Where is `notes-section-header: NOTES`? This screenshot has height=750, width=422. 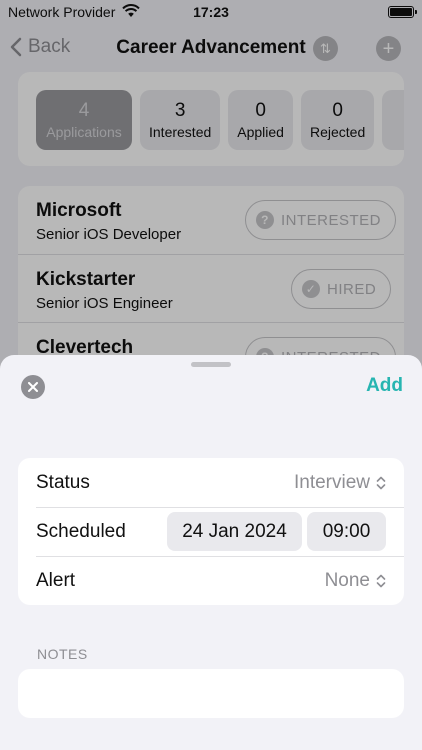 notes-section-header: NOTES is located at coordinates (62, 654).